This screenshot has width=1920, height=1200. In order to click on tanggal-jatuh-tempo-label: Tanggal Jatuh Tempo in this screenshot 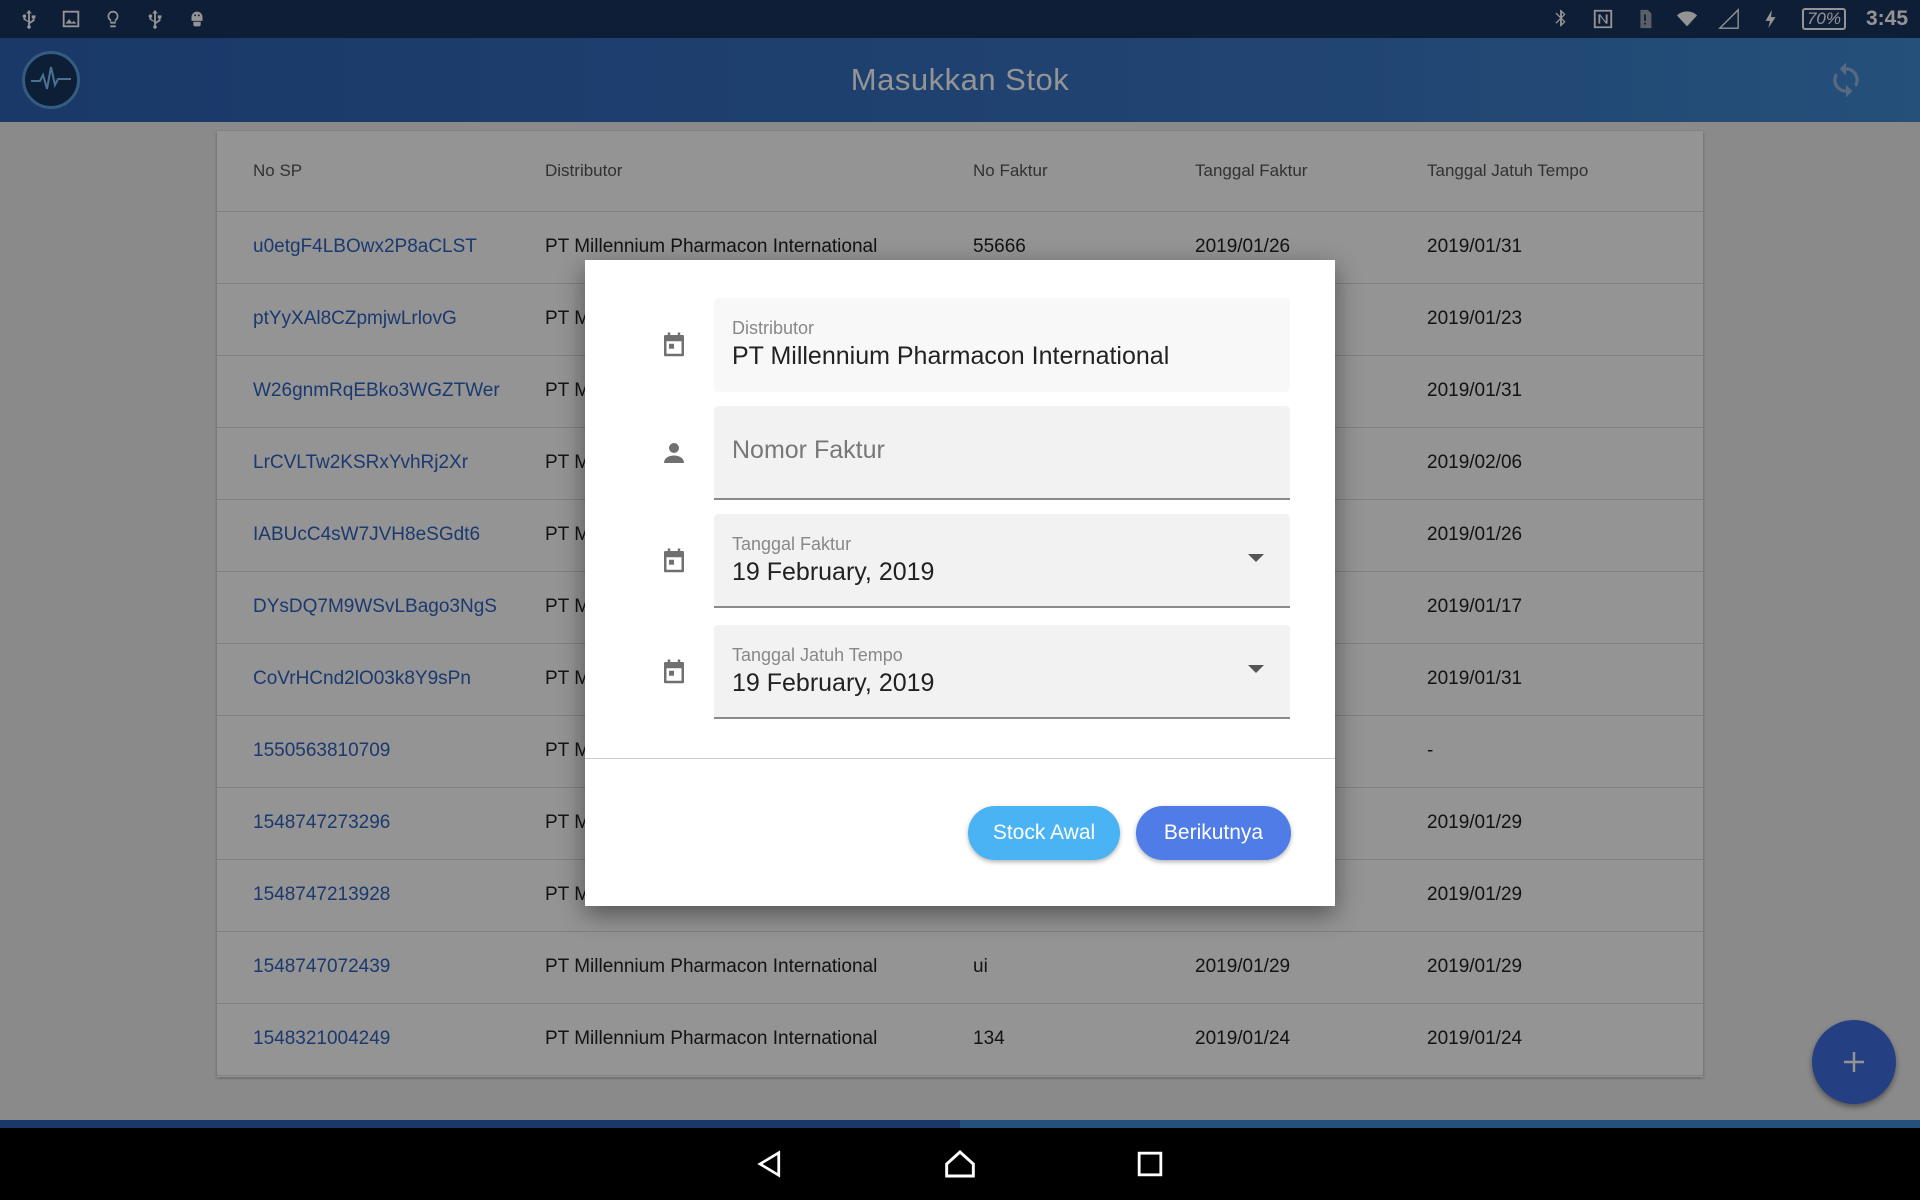, I will do `click(817, 655)`.